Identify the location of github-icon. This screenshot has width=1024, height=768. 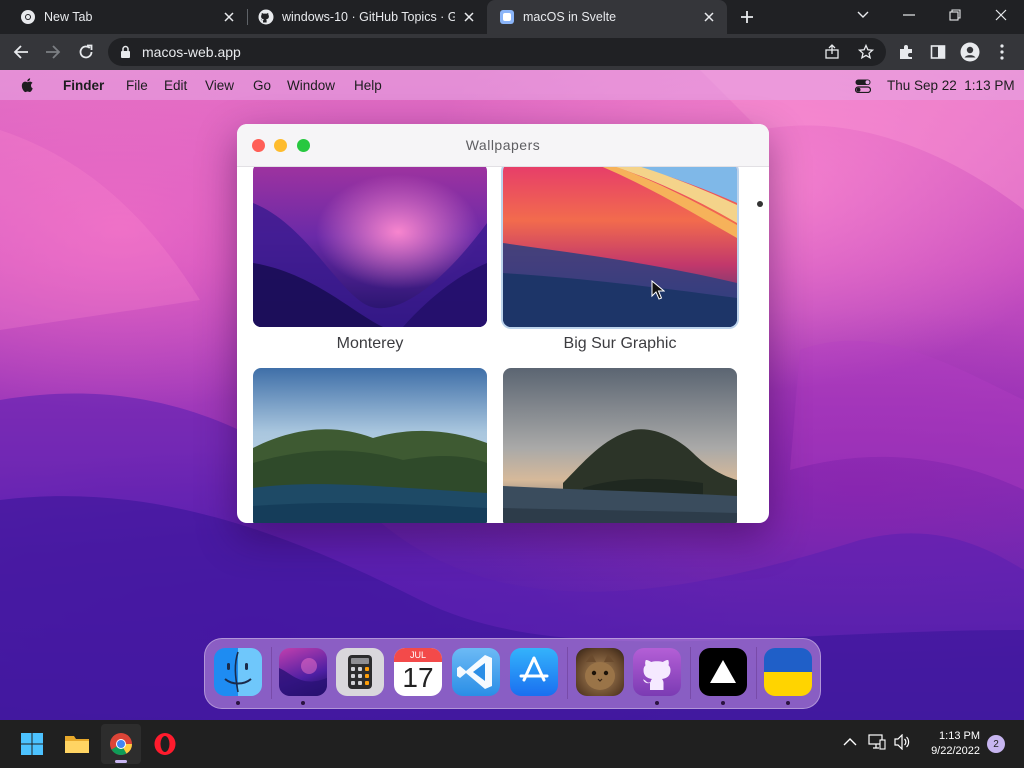
(266, 17).